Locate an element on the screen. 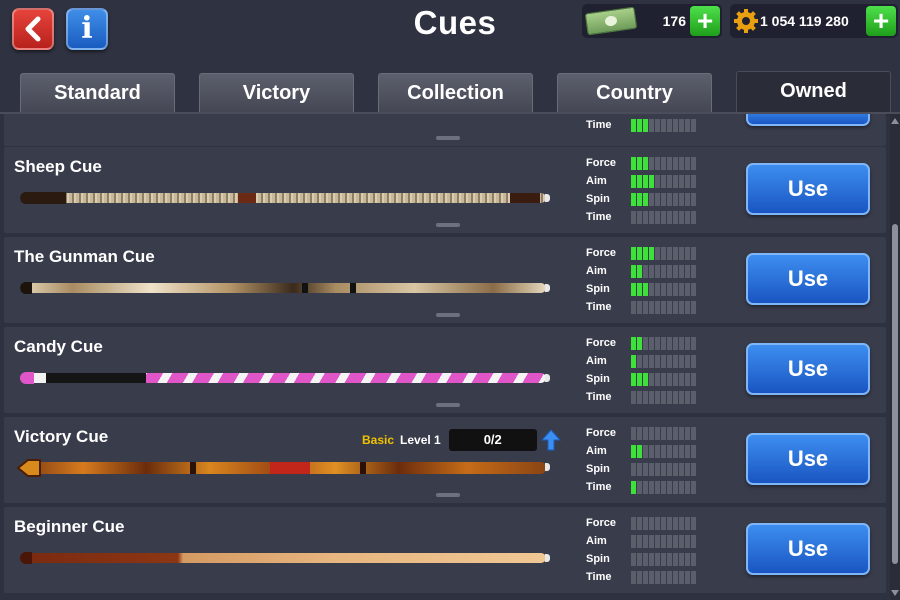 The image size is (900, 600). cue-row-gunman: The Gunman Cue Force Aim Spin Time Use is located at coordinates (445, 280).